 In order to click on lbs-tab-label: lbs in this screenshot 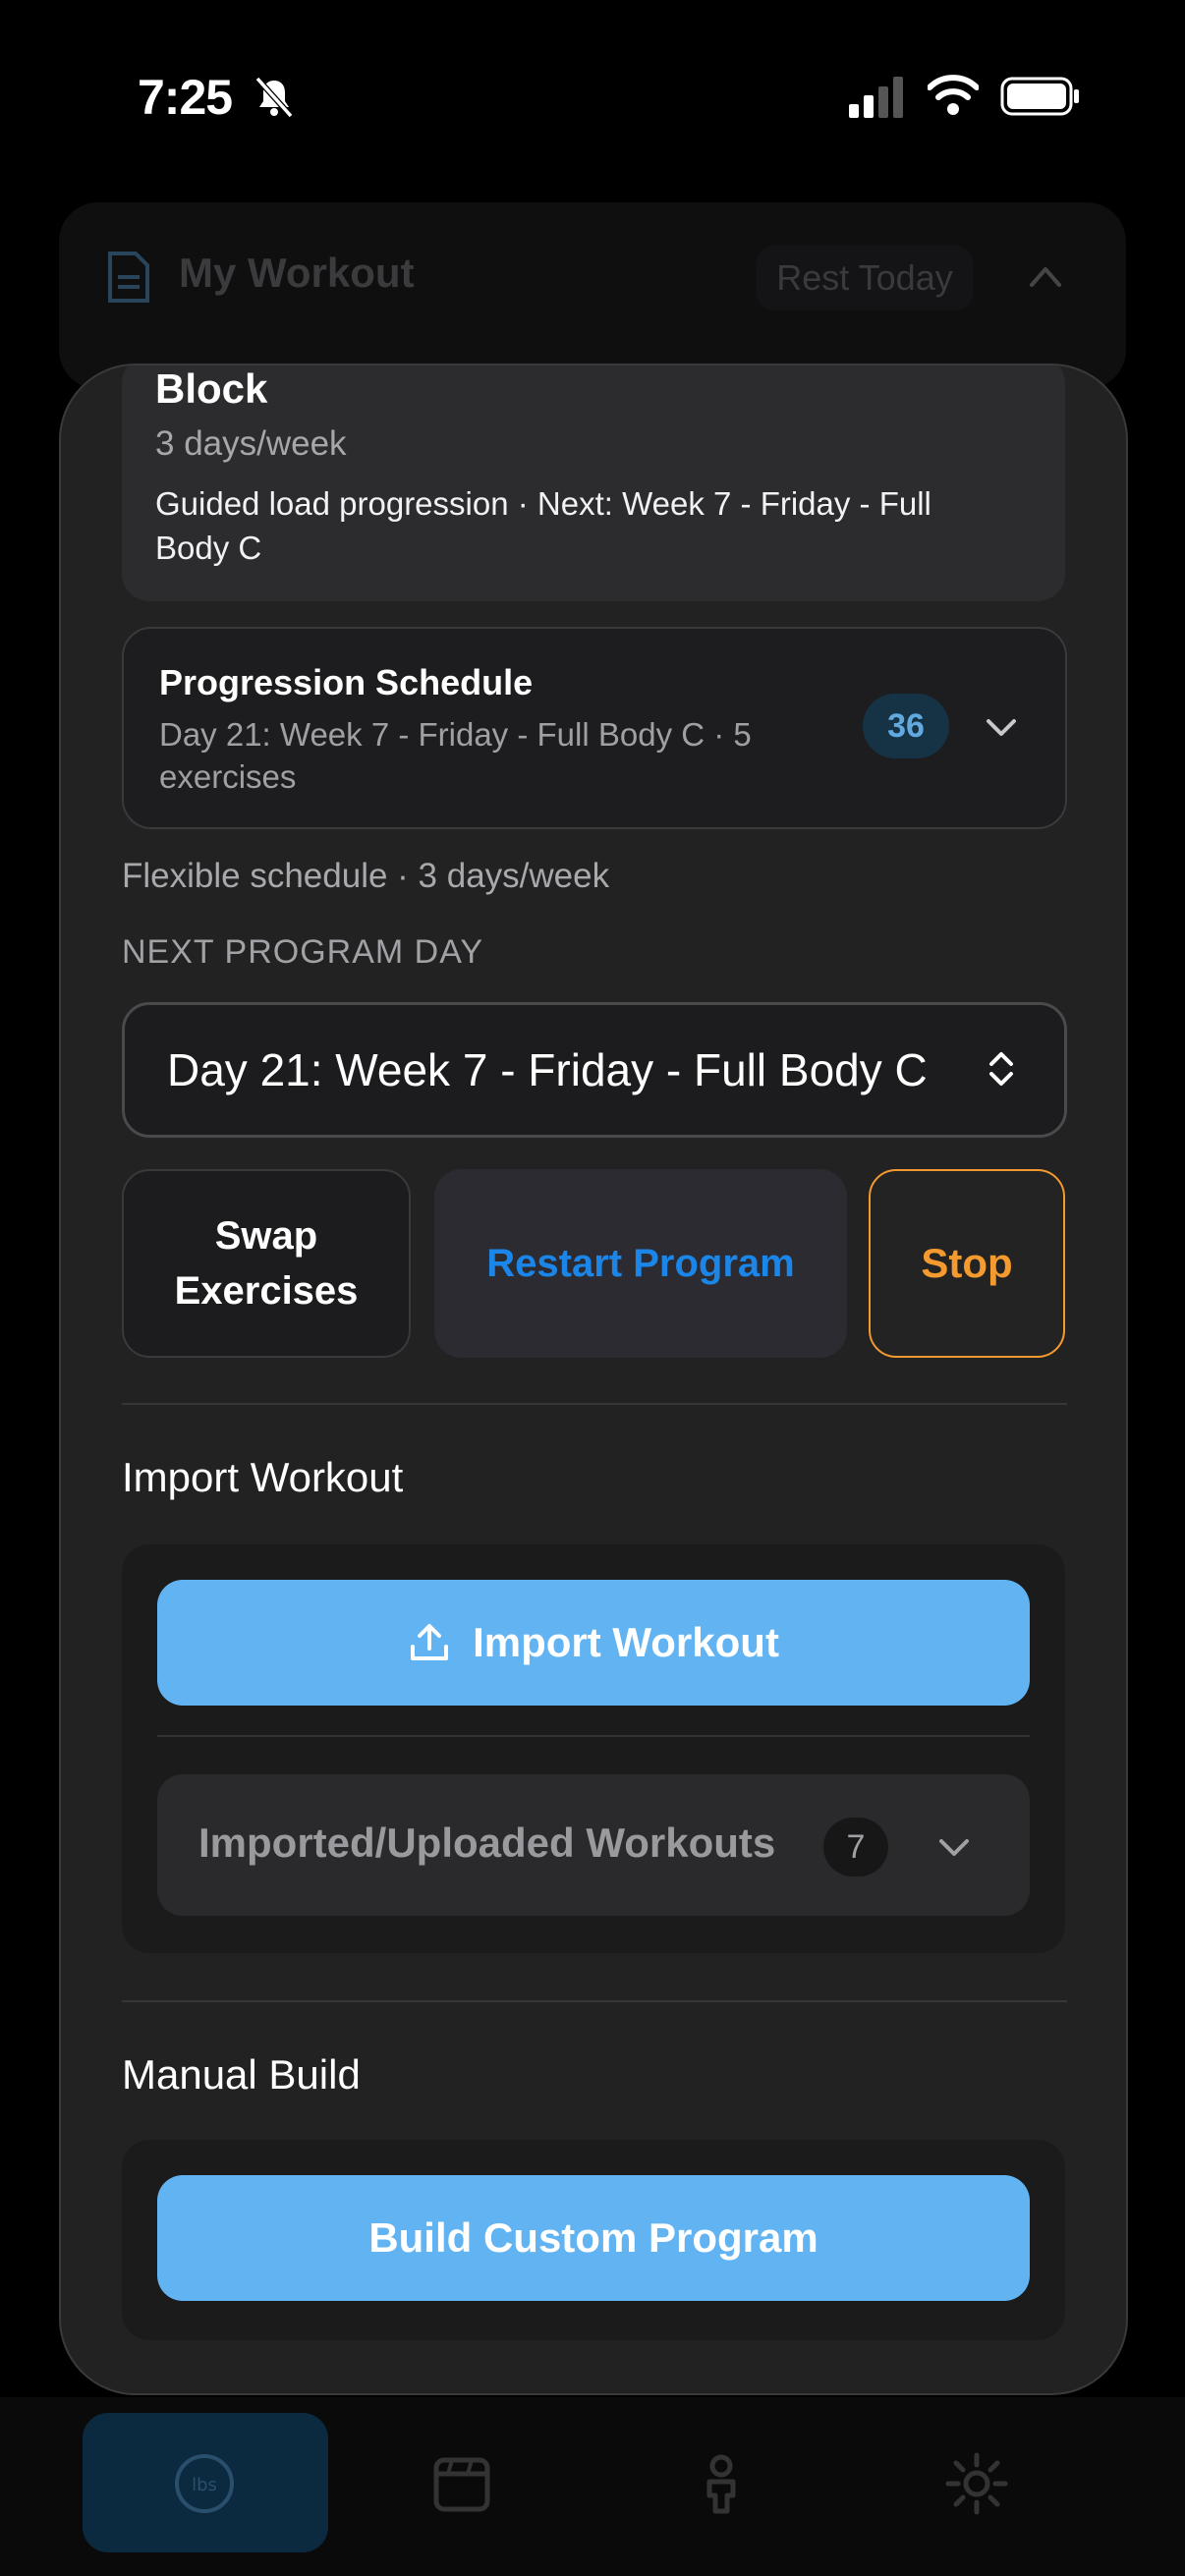, I will do `click(205, 2485)`.